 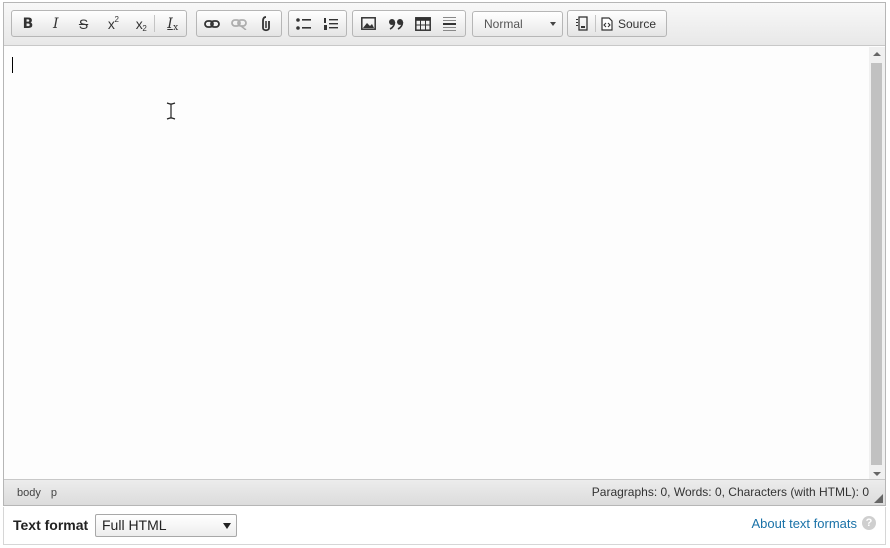 What do you see at coordinates (503, 24) in the screenshot?
I see `paragraph-format-value: Normal` at bounding box center [503, 24].